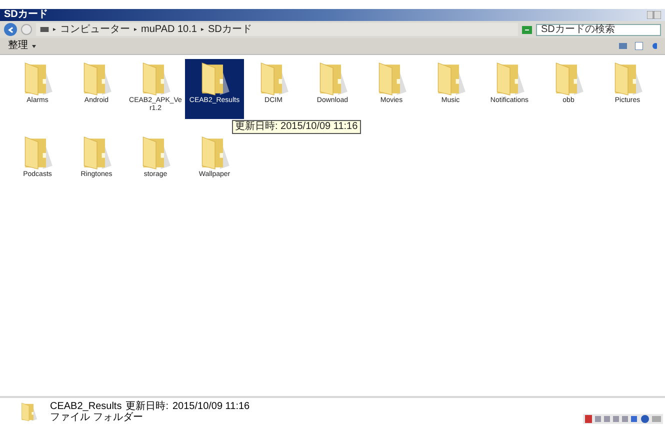 The image size is (665, 426). Describe the element at coordinates (95, 29) in the screenshot. I see `breadcrumb: コンピューター` at that location.